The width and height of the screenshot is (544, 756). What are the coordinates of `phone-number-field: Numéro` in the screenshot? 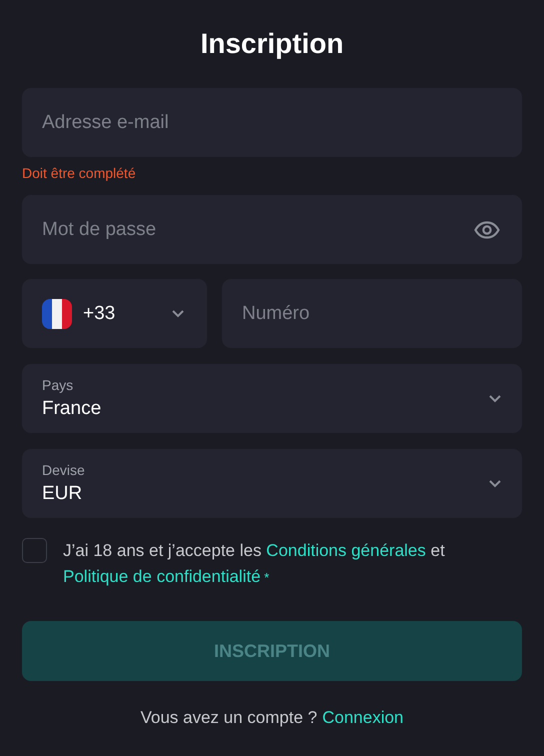 It's located at (372, 313).